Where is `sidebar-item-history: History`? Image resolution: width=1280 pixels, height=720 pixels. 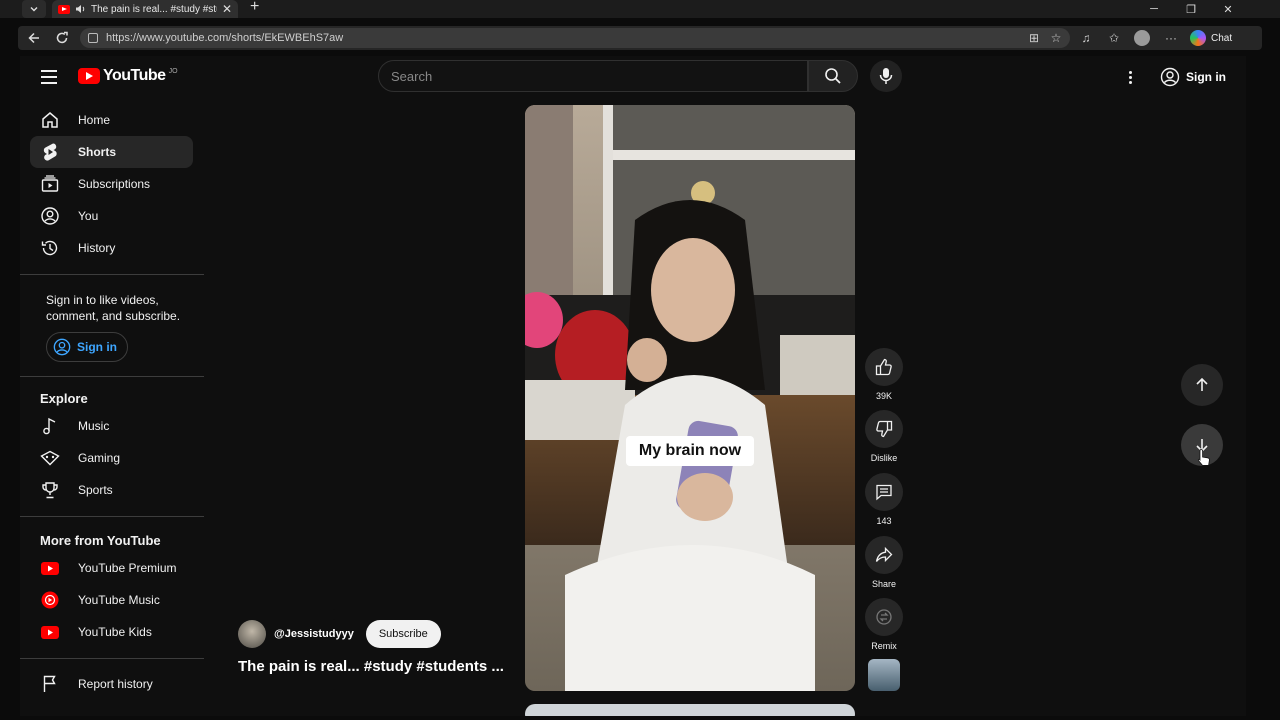 sidebar-item-history: History is located at coordinates (111, 248).